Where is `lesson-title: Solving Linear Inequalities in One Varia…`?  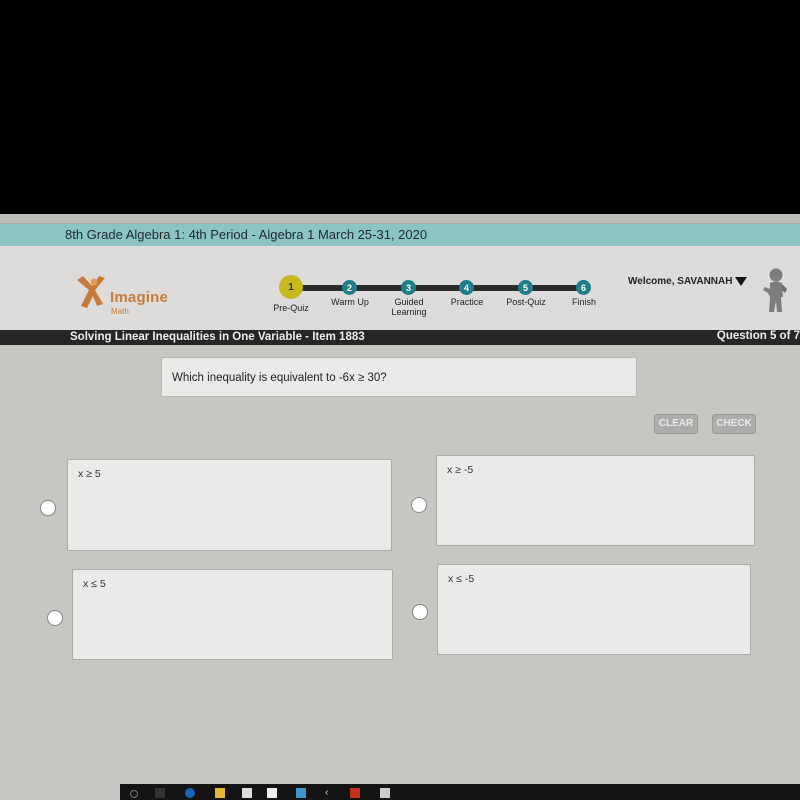
lesson-title: Solving Linear Inequalities in One Varia… is located at coordinates (217, 337).